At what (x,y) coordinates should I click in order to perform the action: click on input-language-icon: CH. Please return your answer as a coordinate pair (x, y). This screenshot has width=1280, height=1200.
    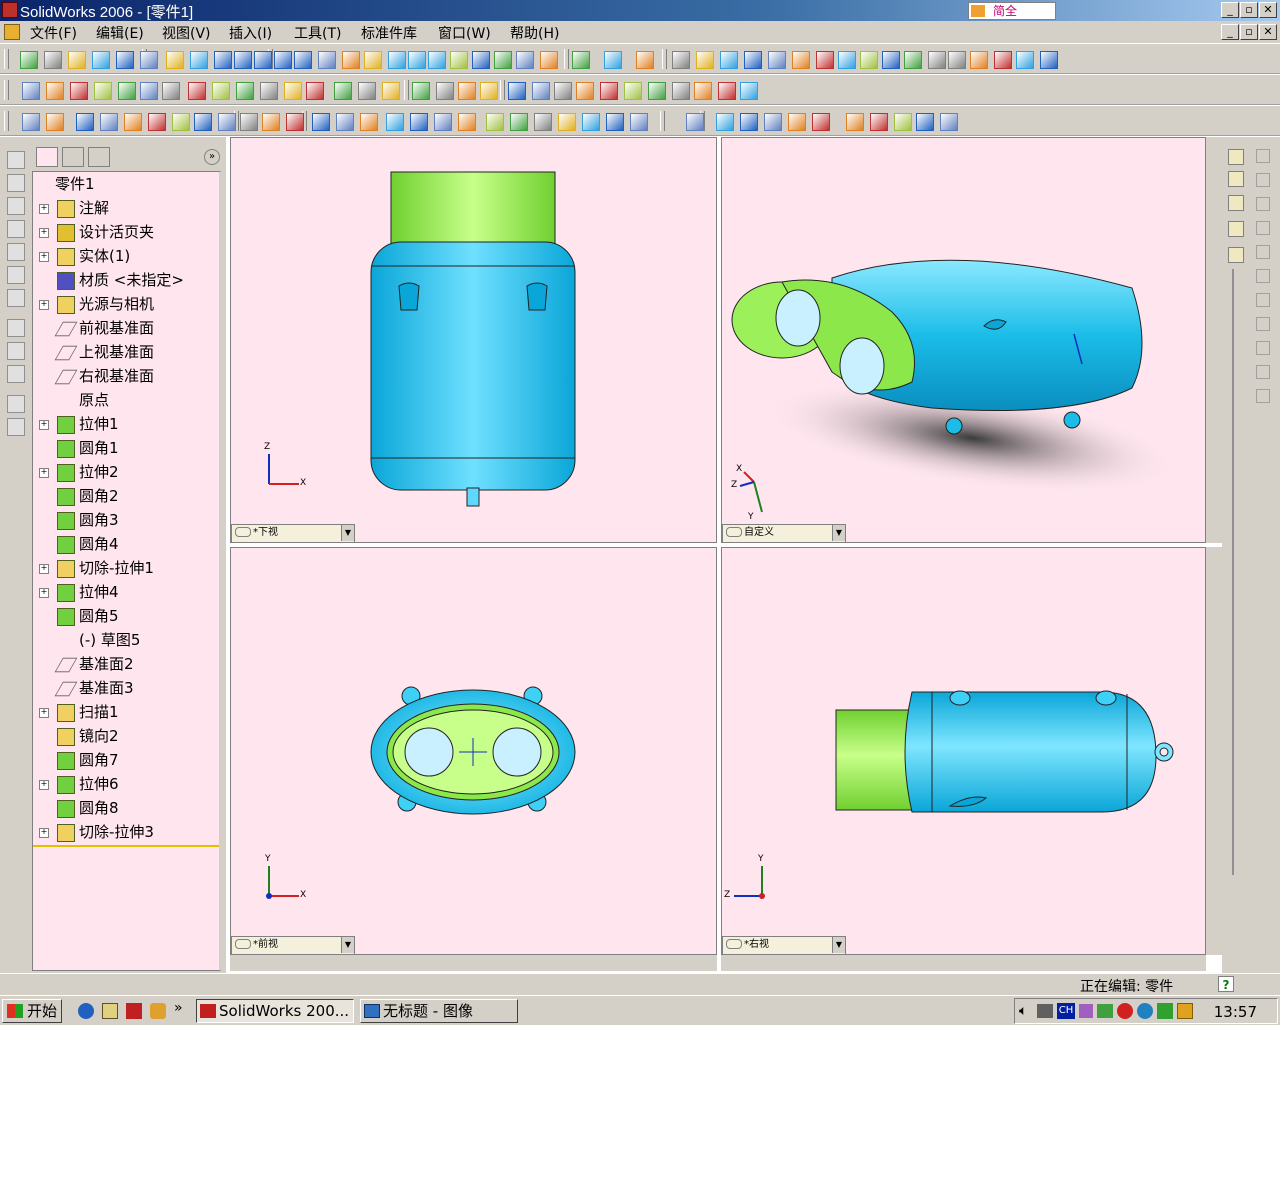
    Looking at the image, I should click on (1066, 1011).